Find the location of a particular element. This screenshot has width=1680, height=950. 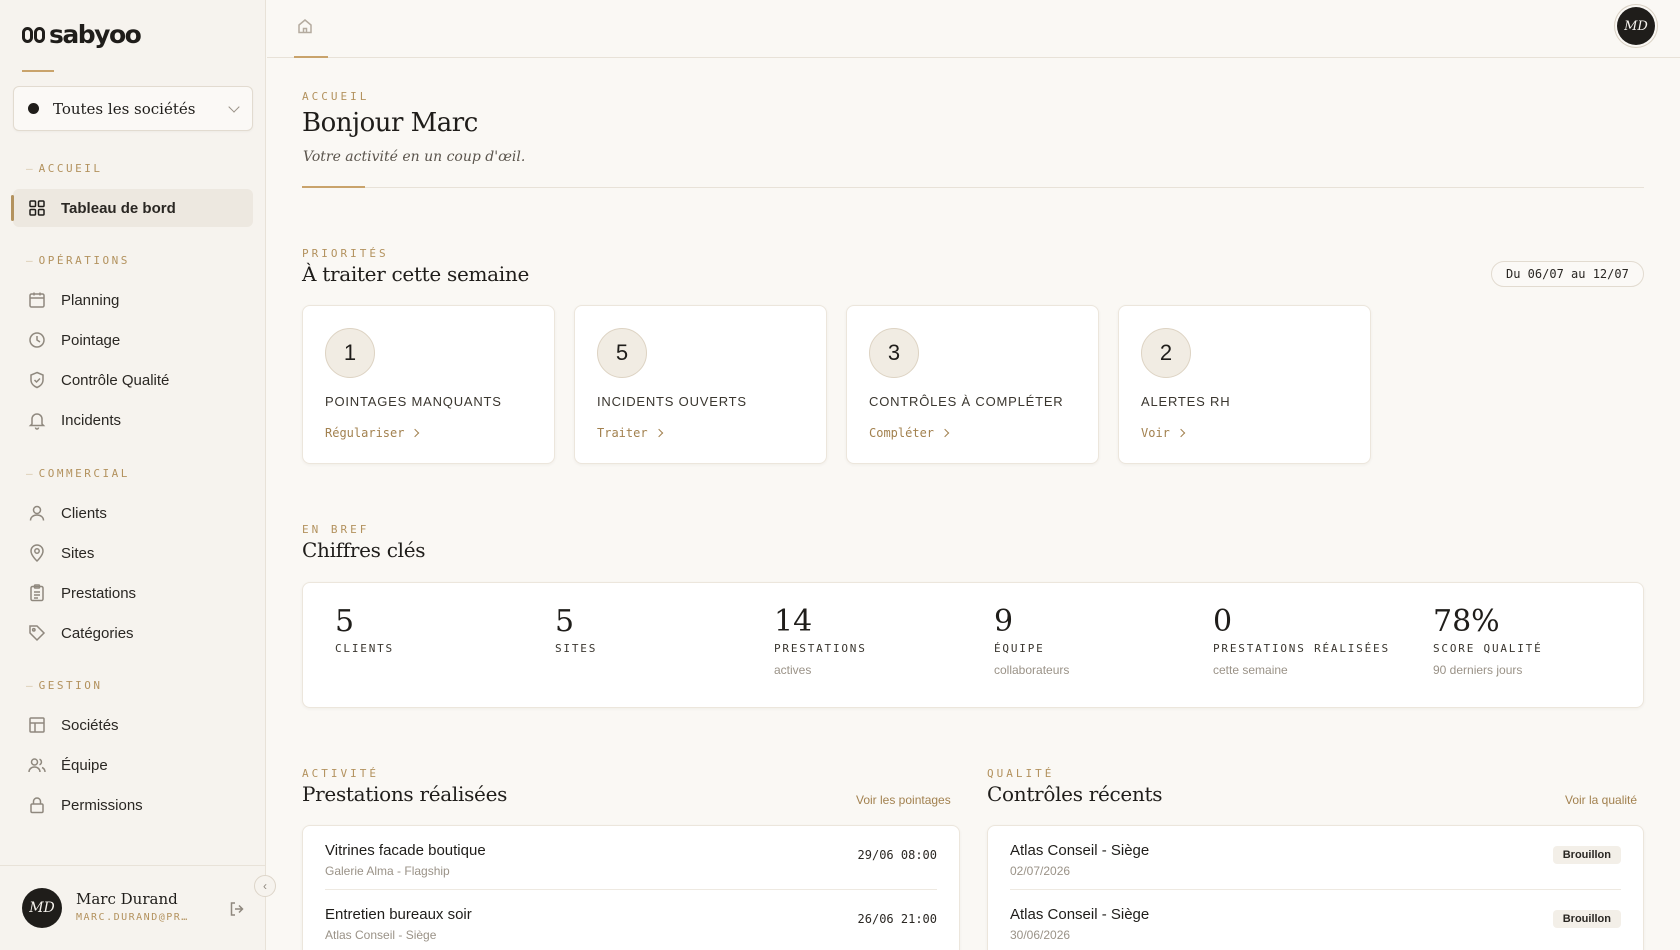

user-name: Marc Durand is located at coordinates (127, 899).